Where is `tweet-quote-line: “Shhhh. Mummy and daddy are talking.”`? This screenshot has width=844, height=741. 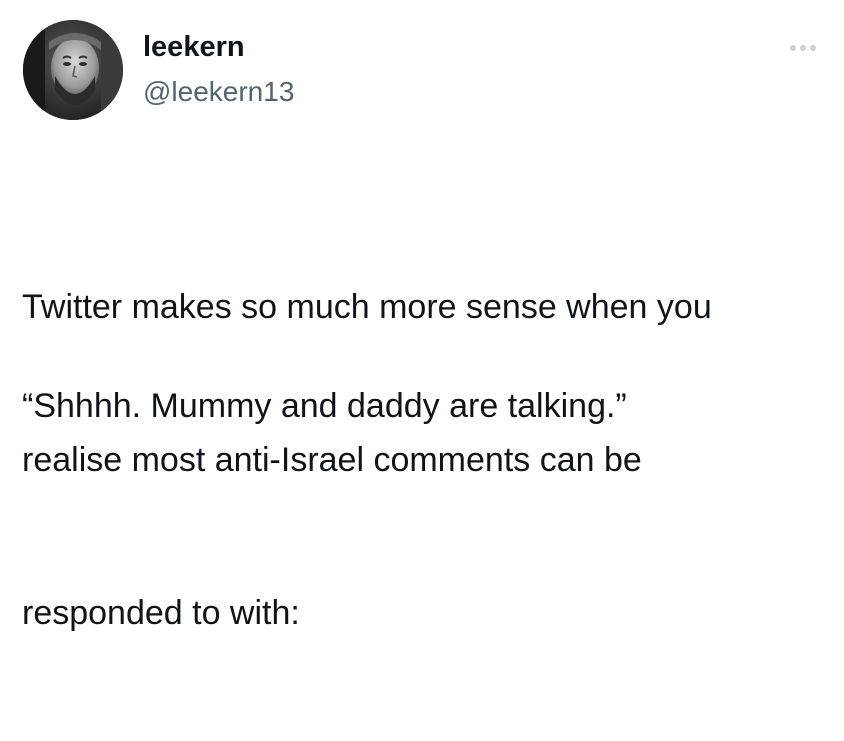
tweet-quote-line: “Shhhh. Mummy and daddy are talking.” is located at coordinates (324, 406).